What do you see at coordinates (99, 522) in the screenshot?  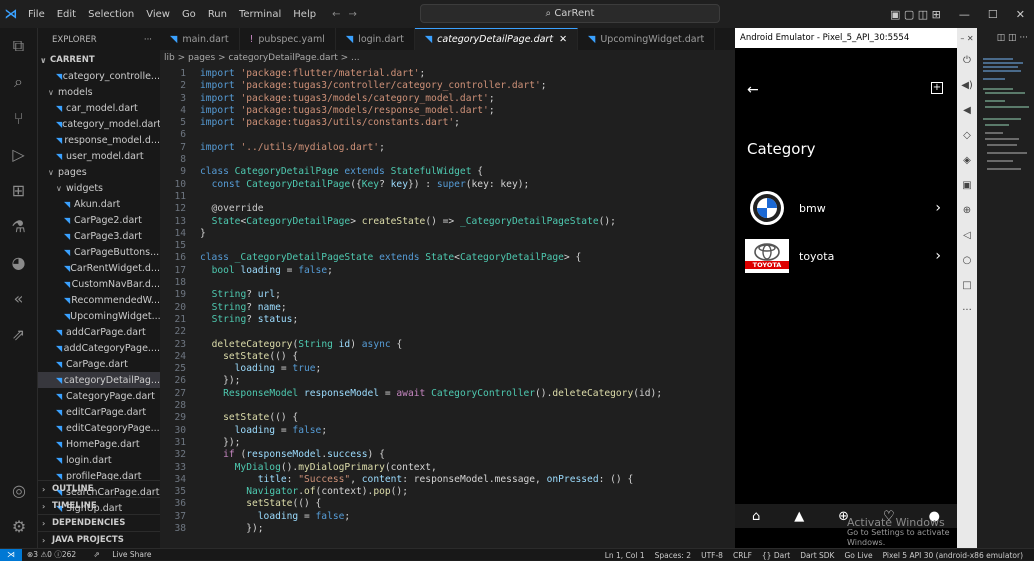 I see `section-dependencies: › DEPENDENCIES` at bounding box center [99, 522].